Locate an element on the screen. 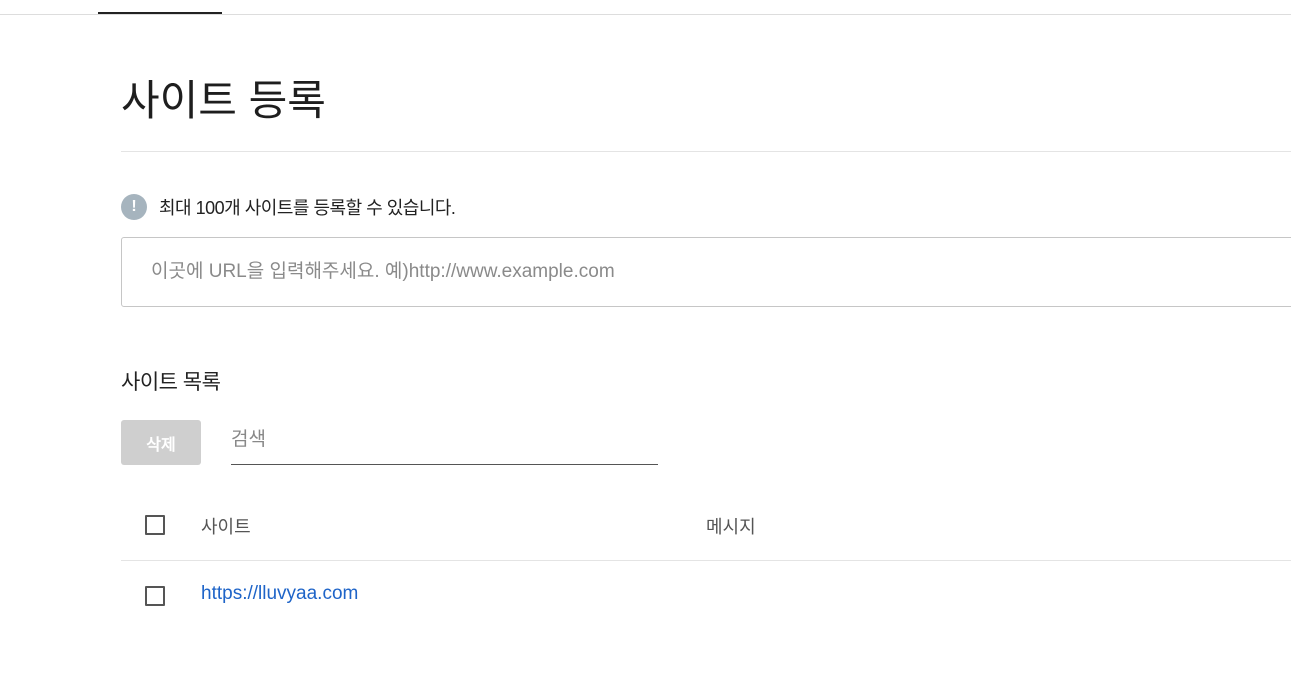 The image size is (1291, 674). search-input is located at coordinates (444, 442).